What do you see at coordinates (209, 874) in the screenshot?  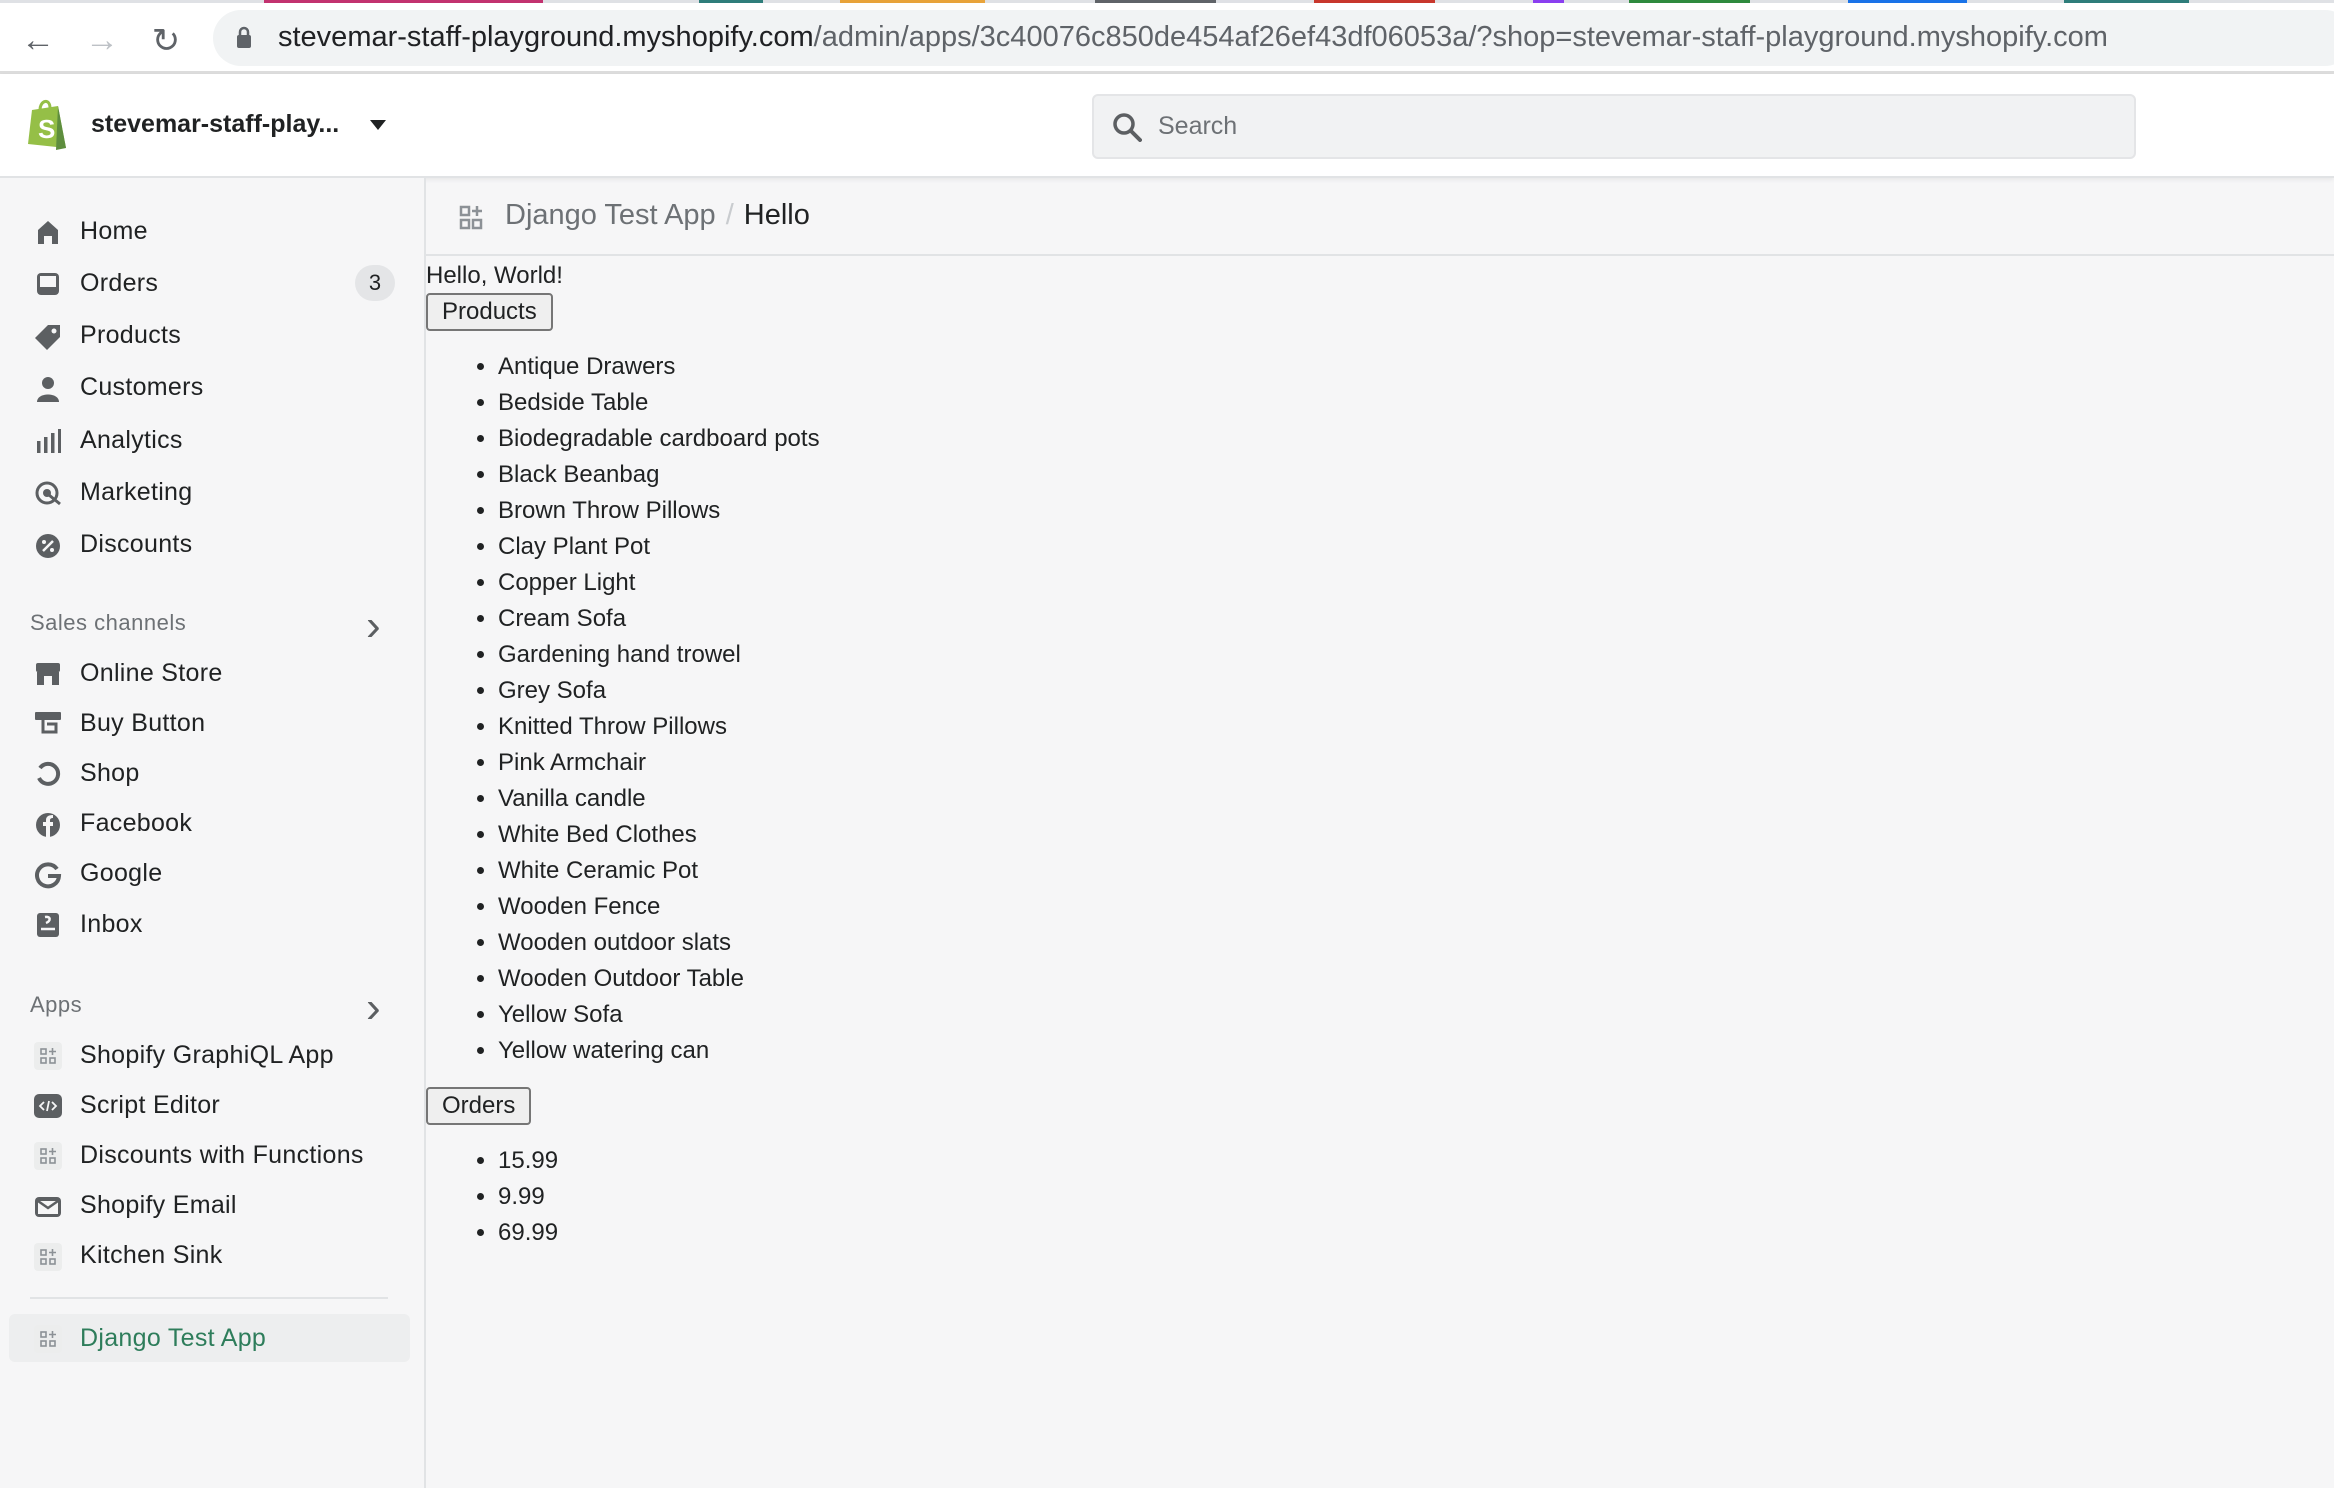 I see `sidebar-item-google: Google` at bounding box center [209, 874].